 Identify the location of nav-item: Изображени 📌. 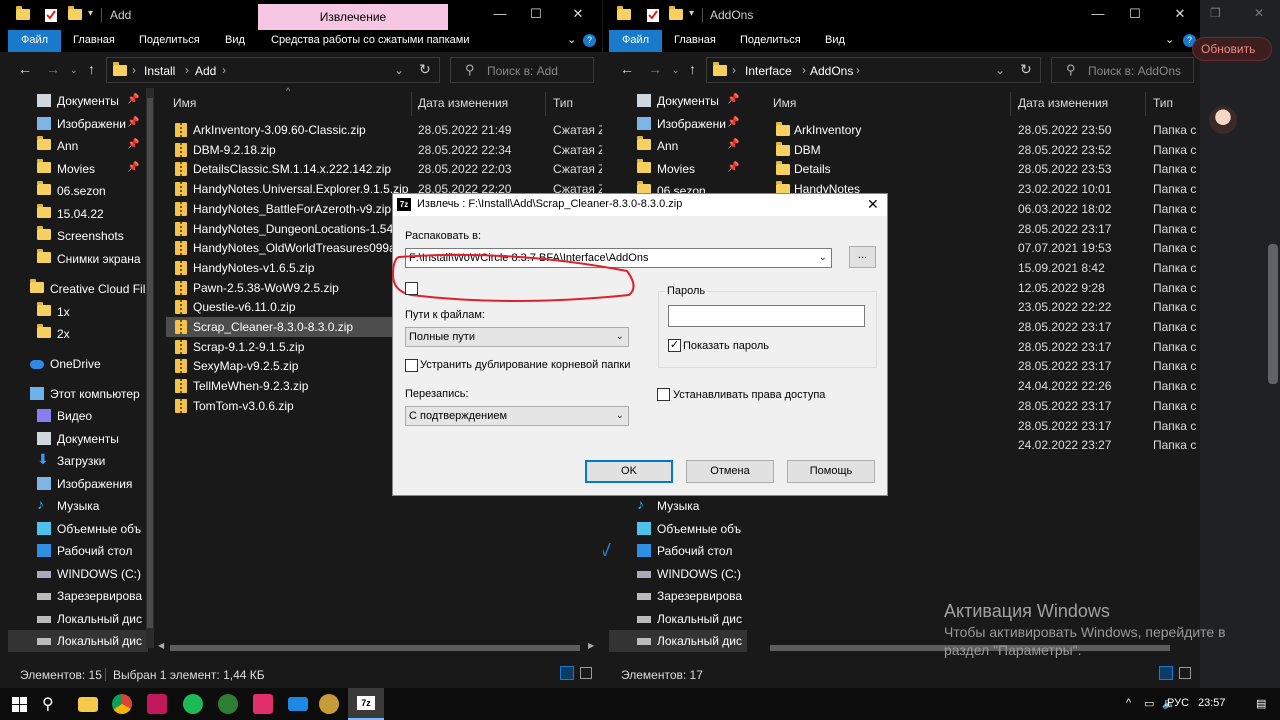
(92, 124).